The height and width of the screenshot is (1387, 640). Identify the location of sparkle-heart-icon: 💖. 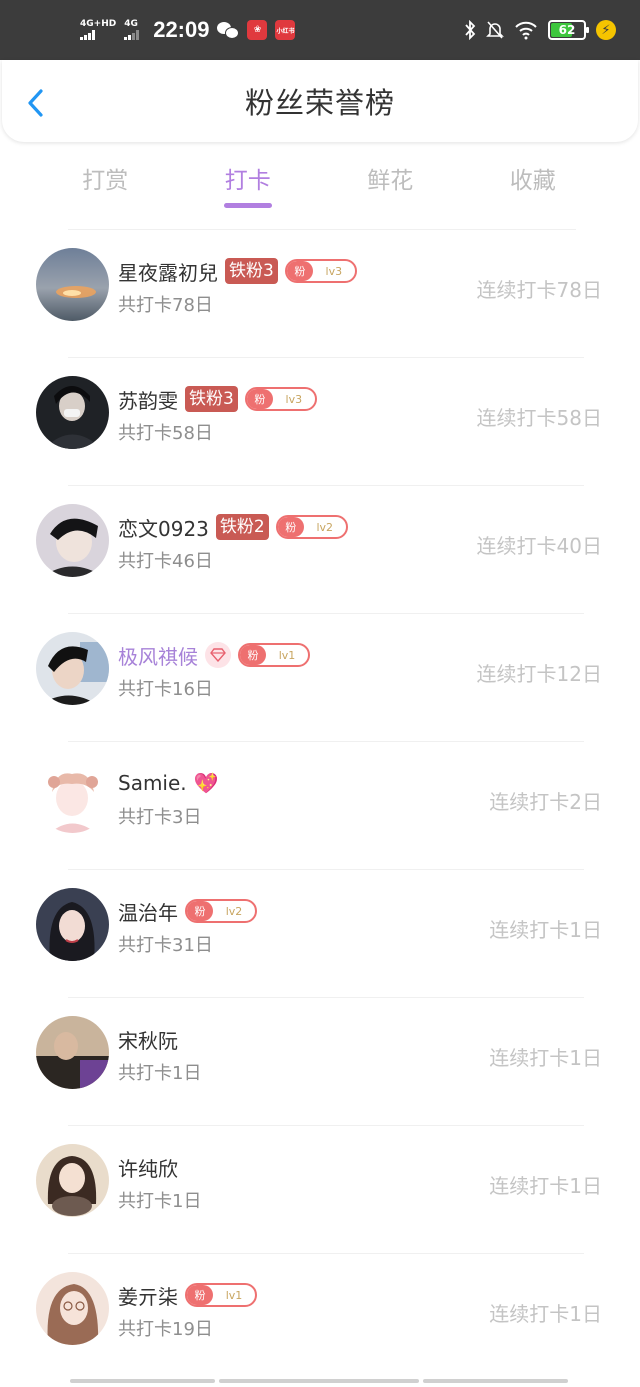
(206, 783).